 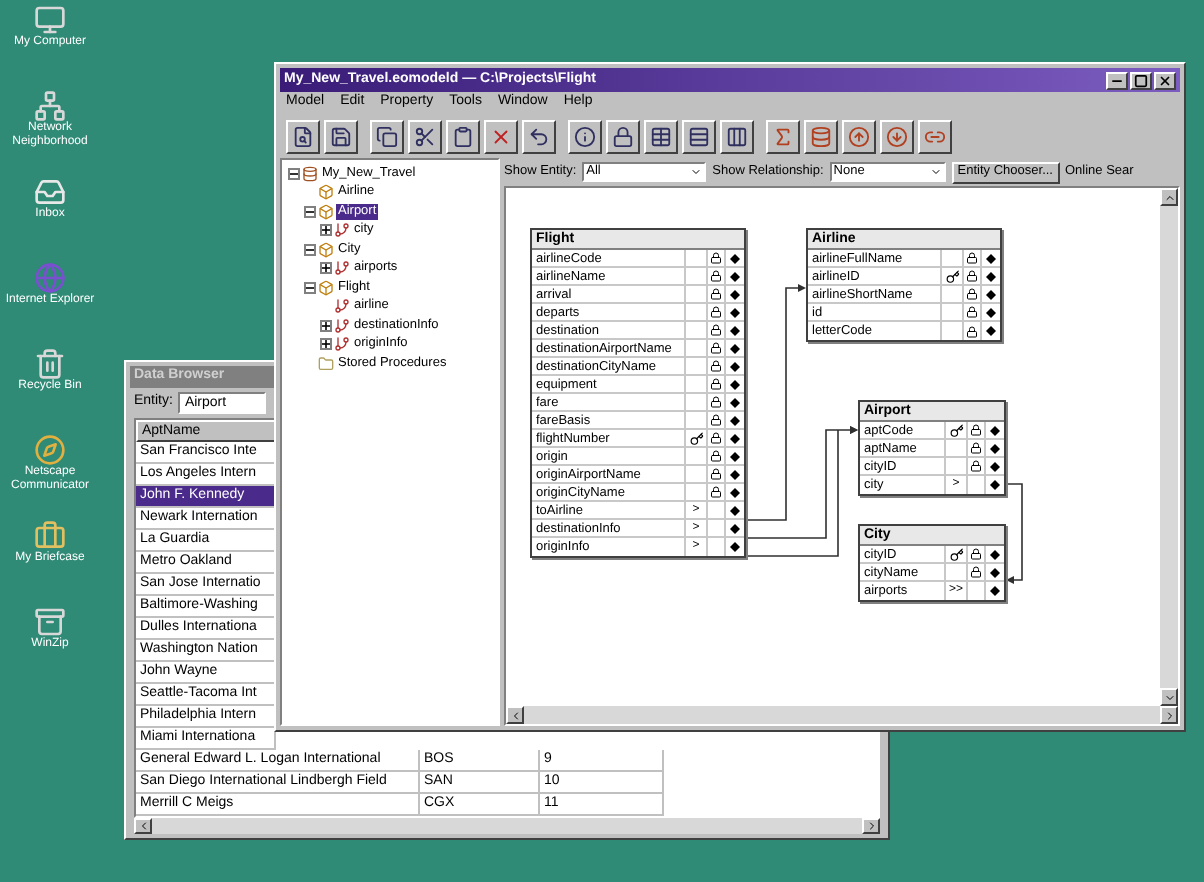 What do you see at coordinates (1169, 447) in the screenshot?
I see `vertical-scrollbar` at bounding box center [1169, 447].